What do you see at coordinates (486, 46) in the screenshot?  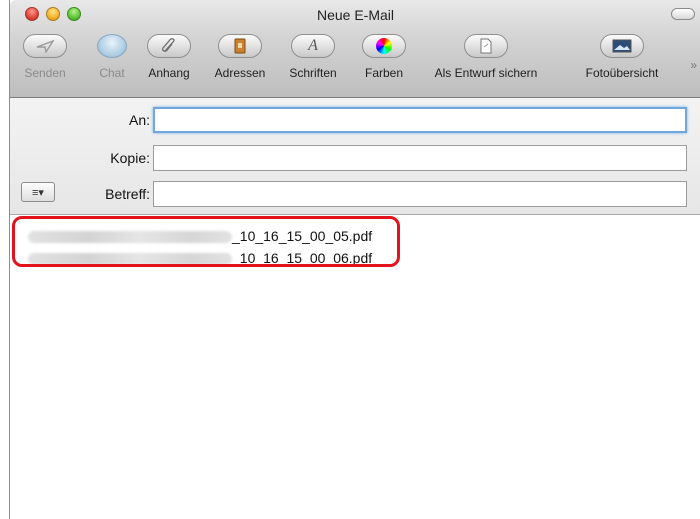 I see `draft-icon` at bounding box center [486, 46].